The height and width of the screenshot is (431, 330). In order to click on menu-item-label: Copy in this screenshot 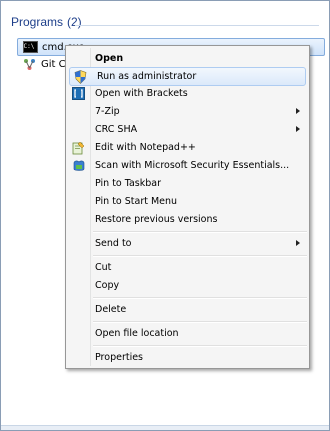, I will do `click(107, 285)`.